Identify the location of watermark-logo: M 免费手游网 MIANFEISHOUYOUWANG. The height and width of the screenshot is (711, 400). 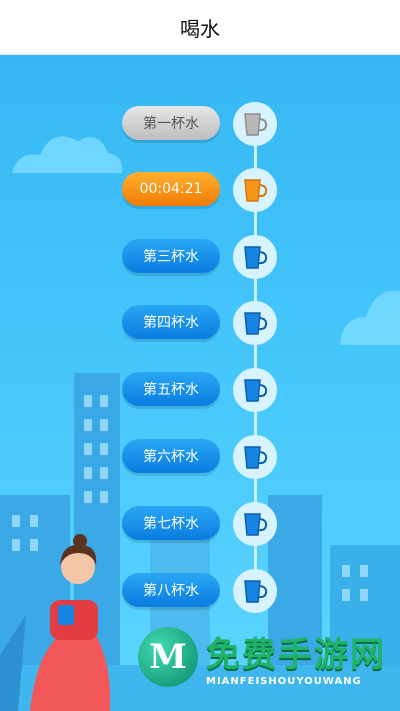
(262, 657).